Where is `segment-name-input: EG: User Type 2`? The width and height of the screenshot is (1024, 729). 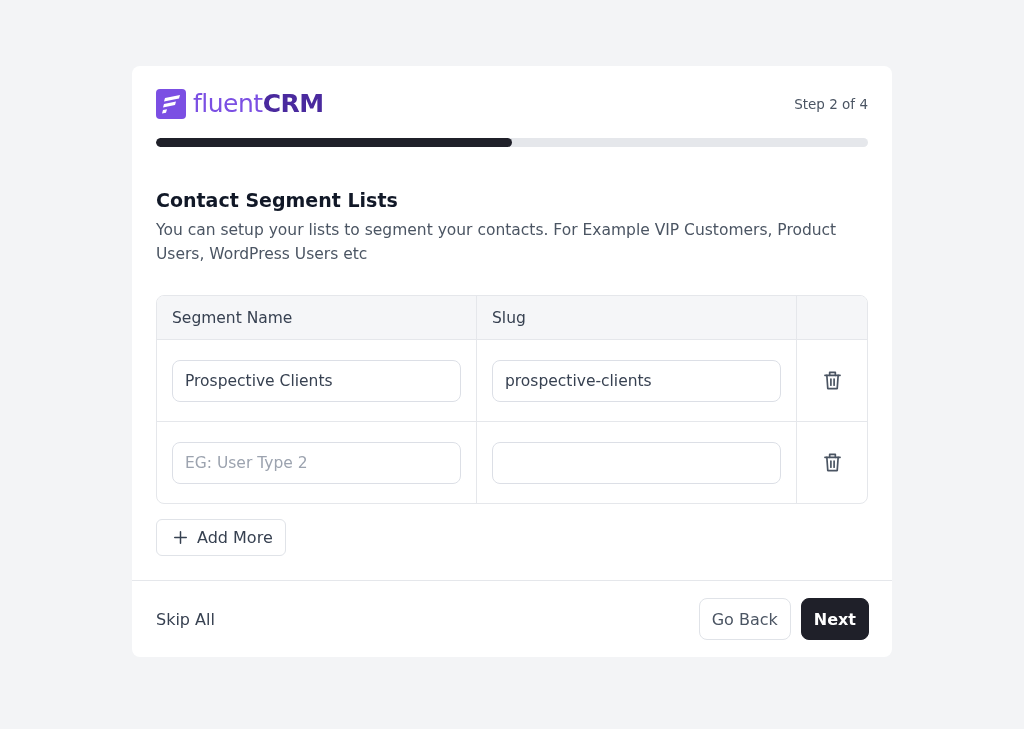
segment-name-input: EG: User Type 2 is located at coordinates (316, 462).